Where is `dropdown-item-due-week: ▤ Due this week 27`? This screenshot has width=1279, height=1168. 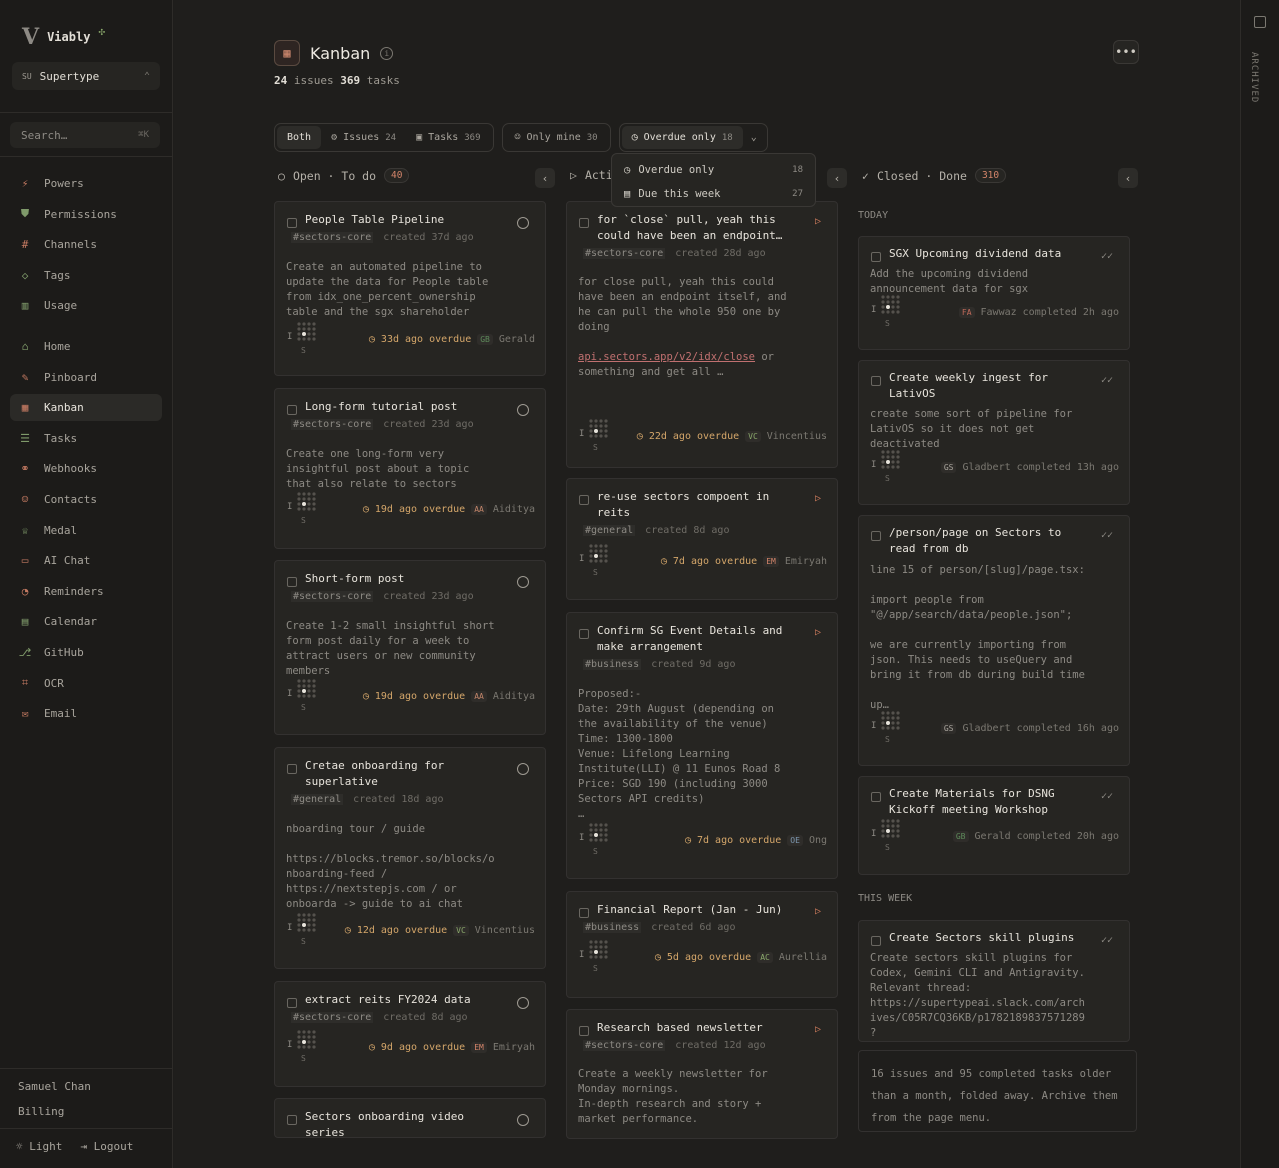 dropdown-item-due-week: ▤ Due this week 27 is located at coordinates (713, 194).